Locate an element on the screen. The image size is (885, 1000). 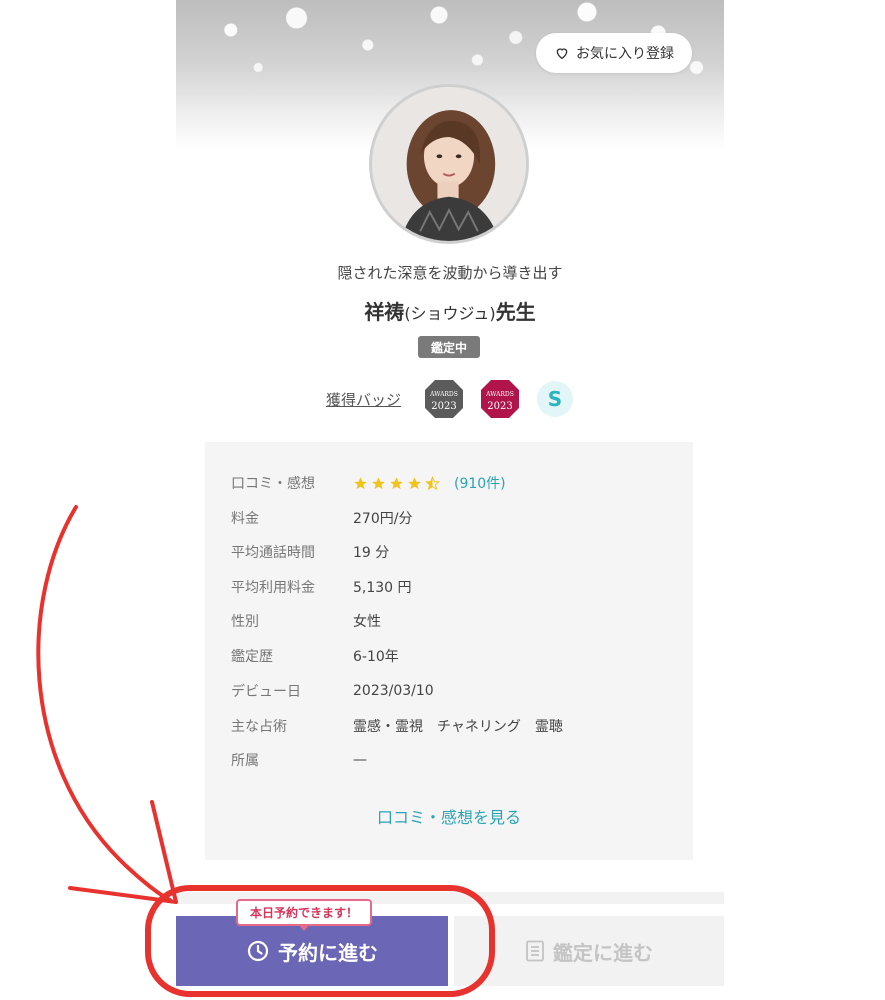
favorite-button: お気に入り登録 is located at coordinates (614, 53).